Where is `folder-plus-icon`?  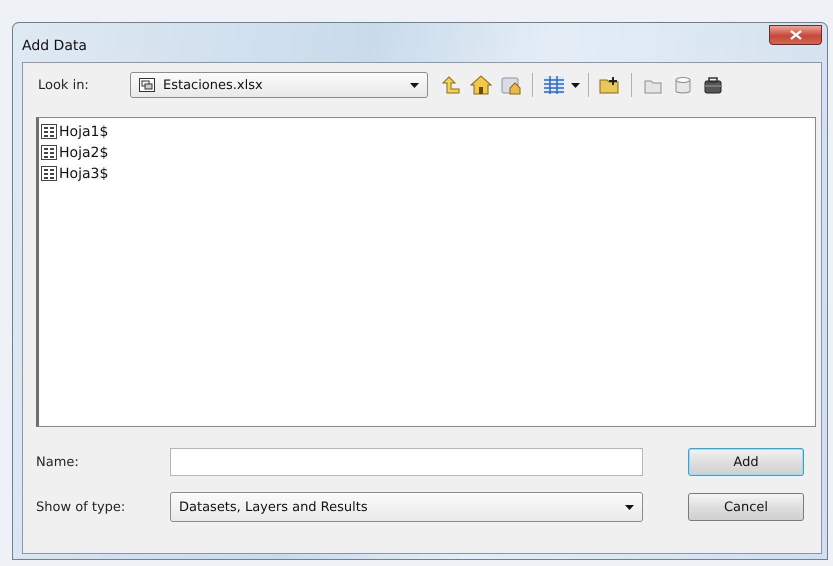 folder-plus-icon is located at coordinates (610, 85).